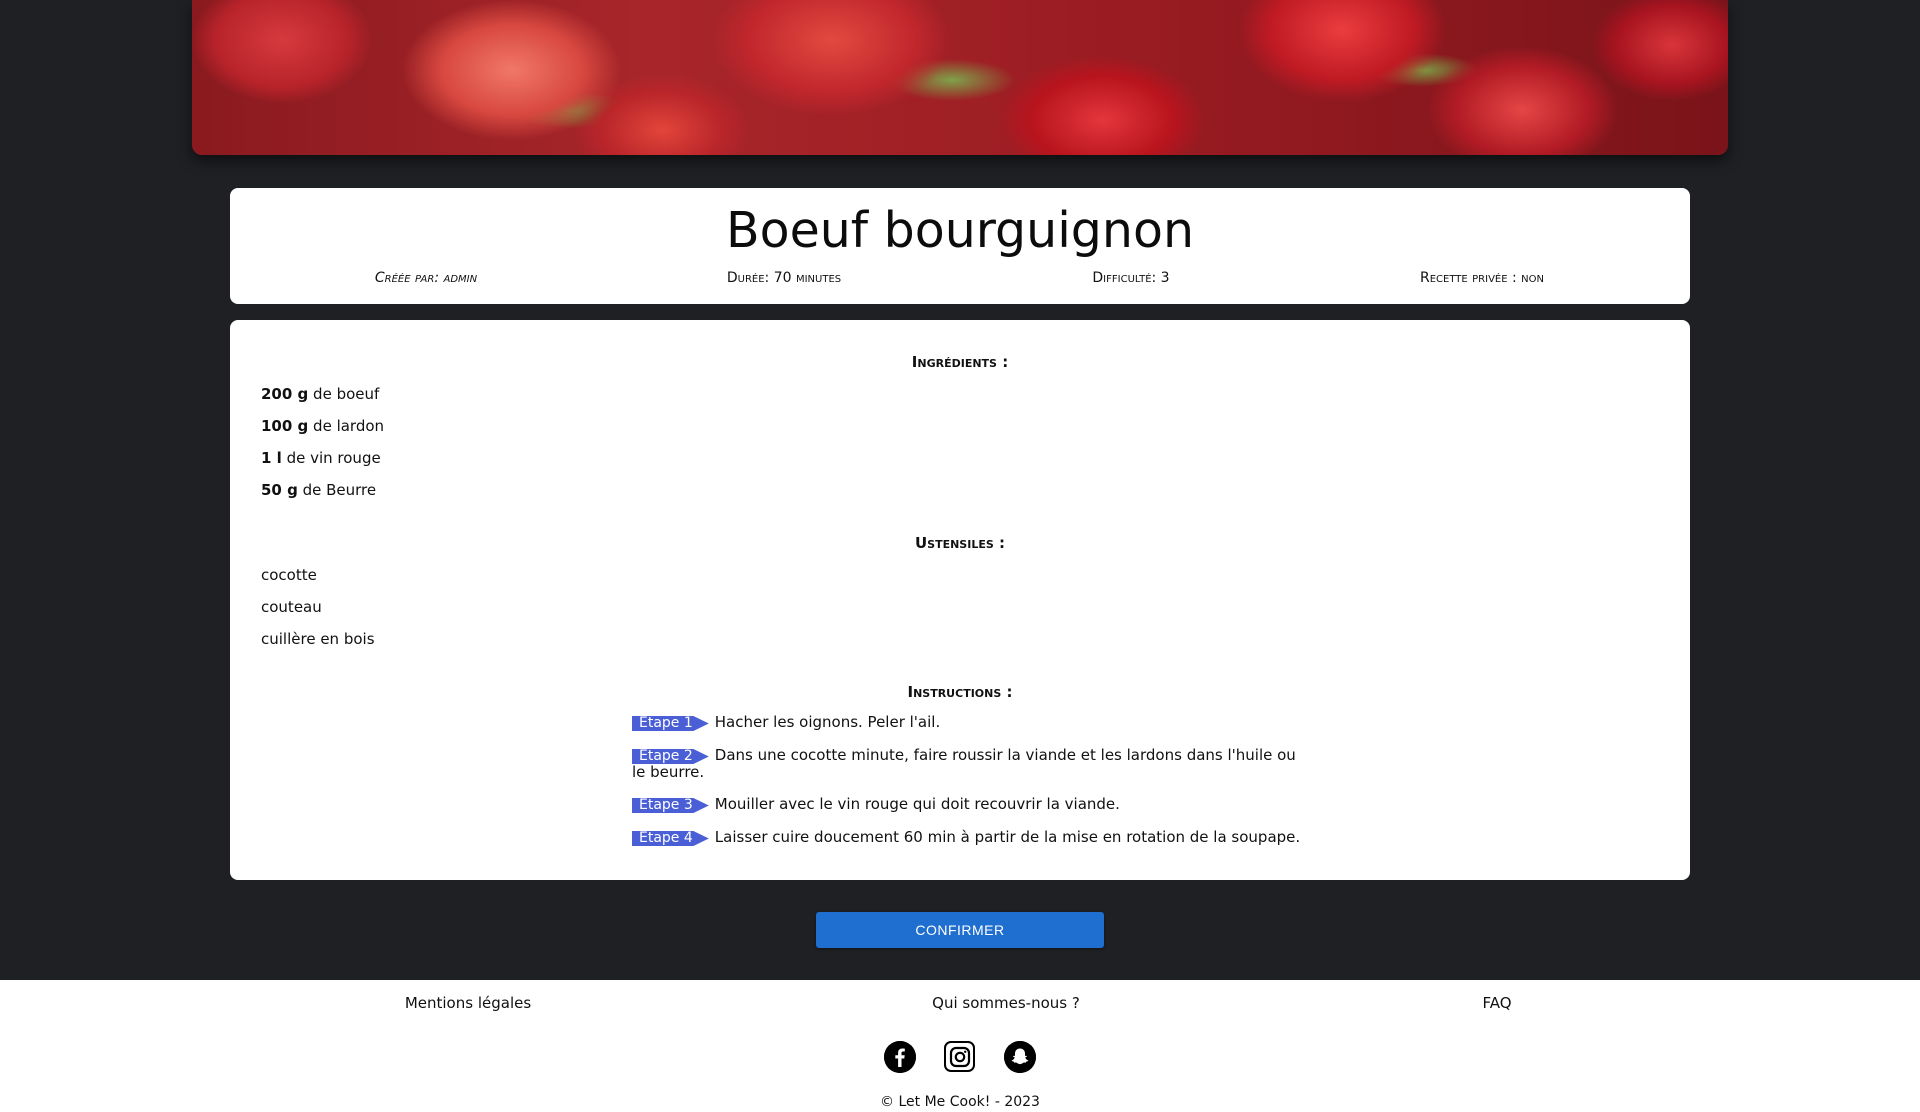 Image resolution: width=1920 pixels, height=1112 pixels. I want to click on confirm-button: CONFIRMER, so click(960, 930).